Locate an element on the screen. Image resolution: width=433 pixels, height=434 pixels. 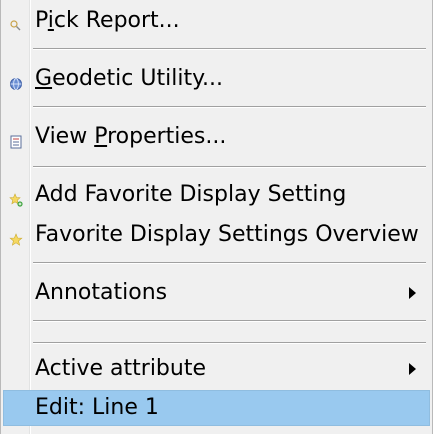
menu-item-label: Add Favorite Display Setting is located at coordinates (191, 194).